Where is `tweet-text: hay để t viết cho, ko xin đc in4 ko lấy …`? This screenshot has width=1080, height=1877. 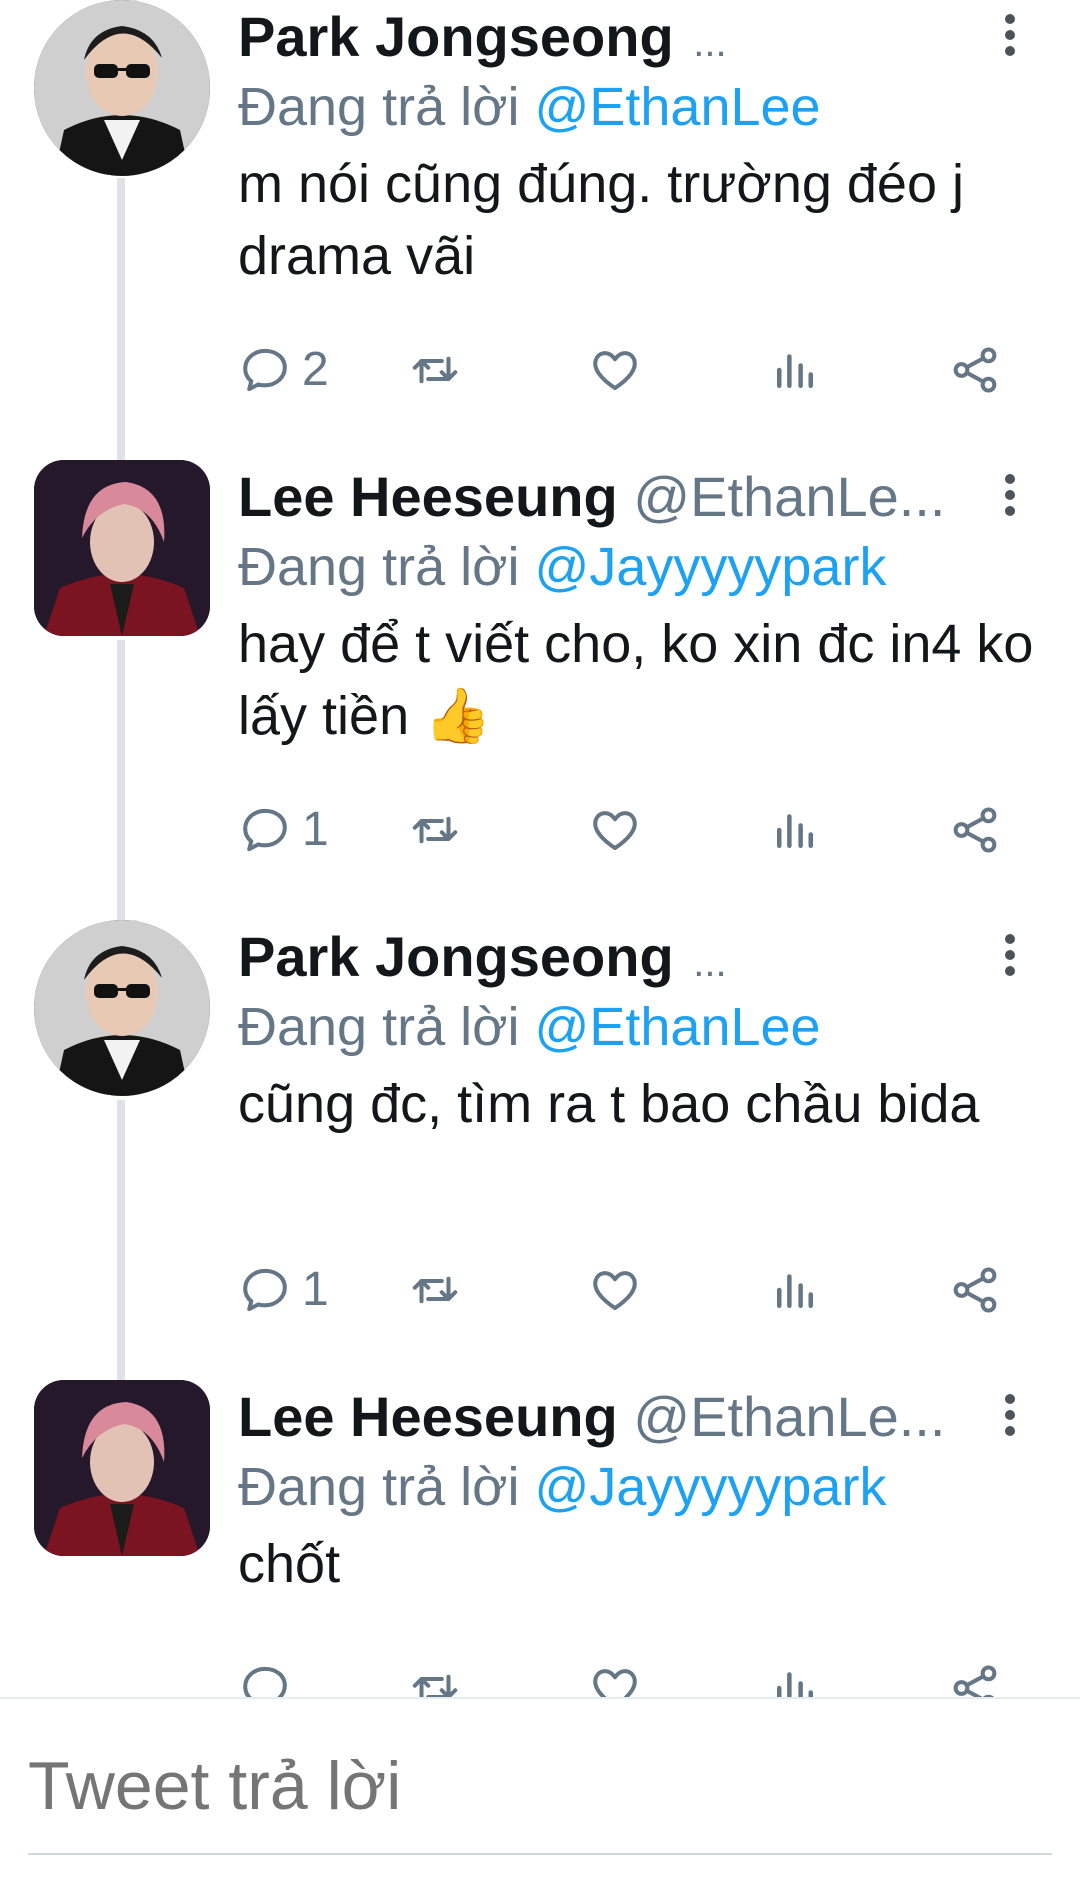 tweet-text: hay để t viết cho, ko xin đc in4 ko lấy … is located at coordinates (638, 680).